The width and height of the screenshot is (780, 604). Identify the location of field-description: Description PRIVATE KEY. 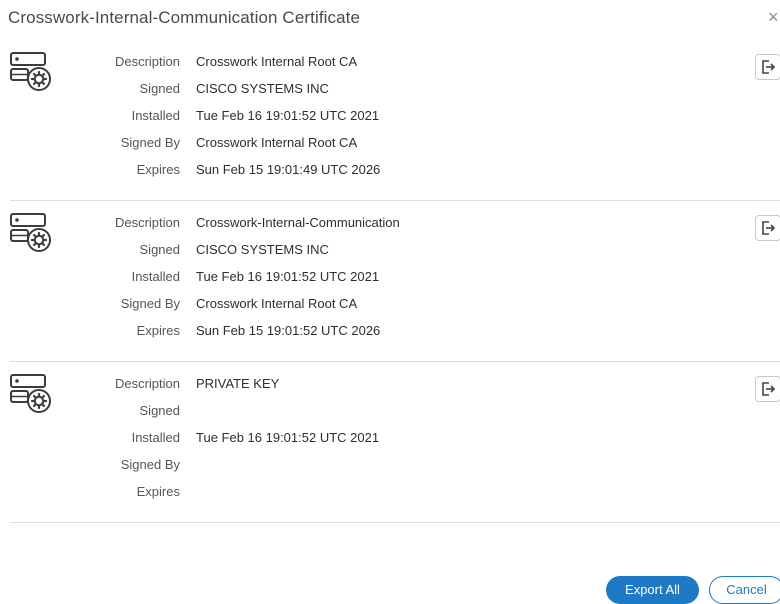
(380, 386).